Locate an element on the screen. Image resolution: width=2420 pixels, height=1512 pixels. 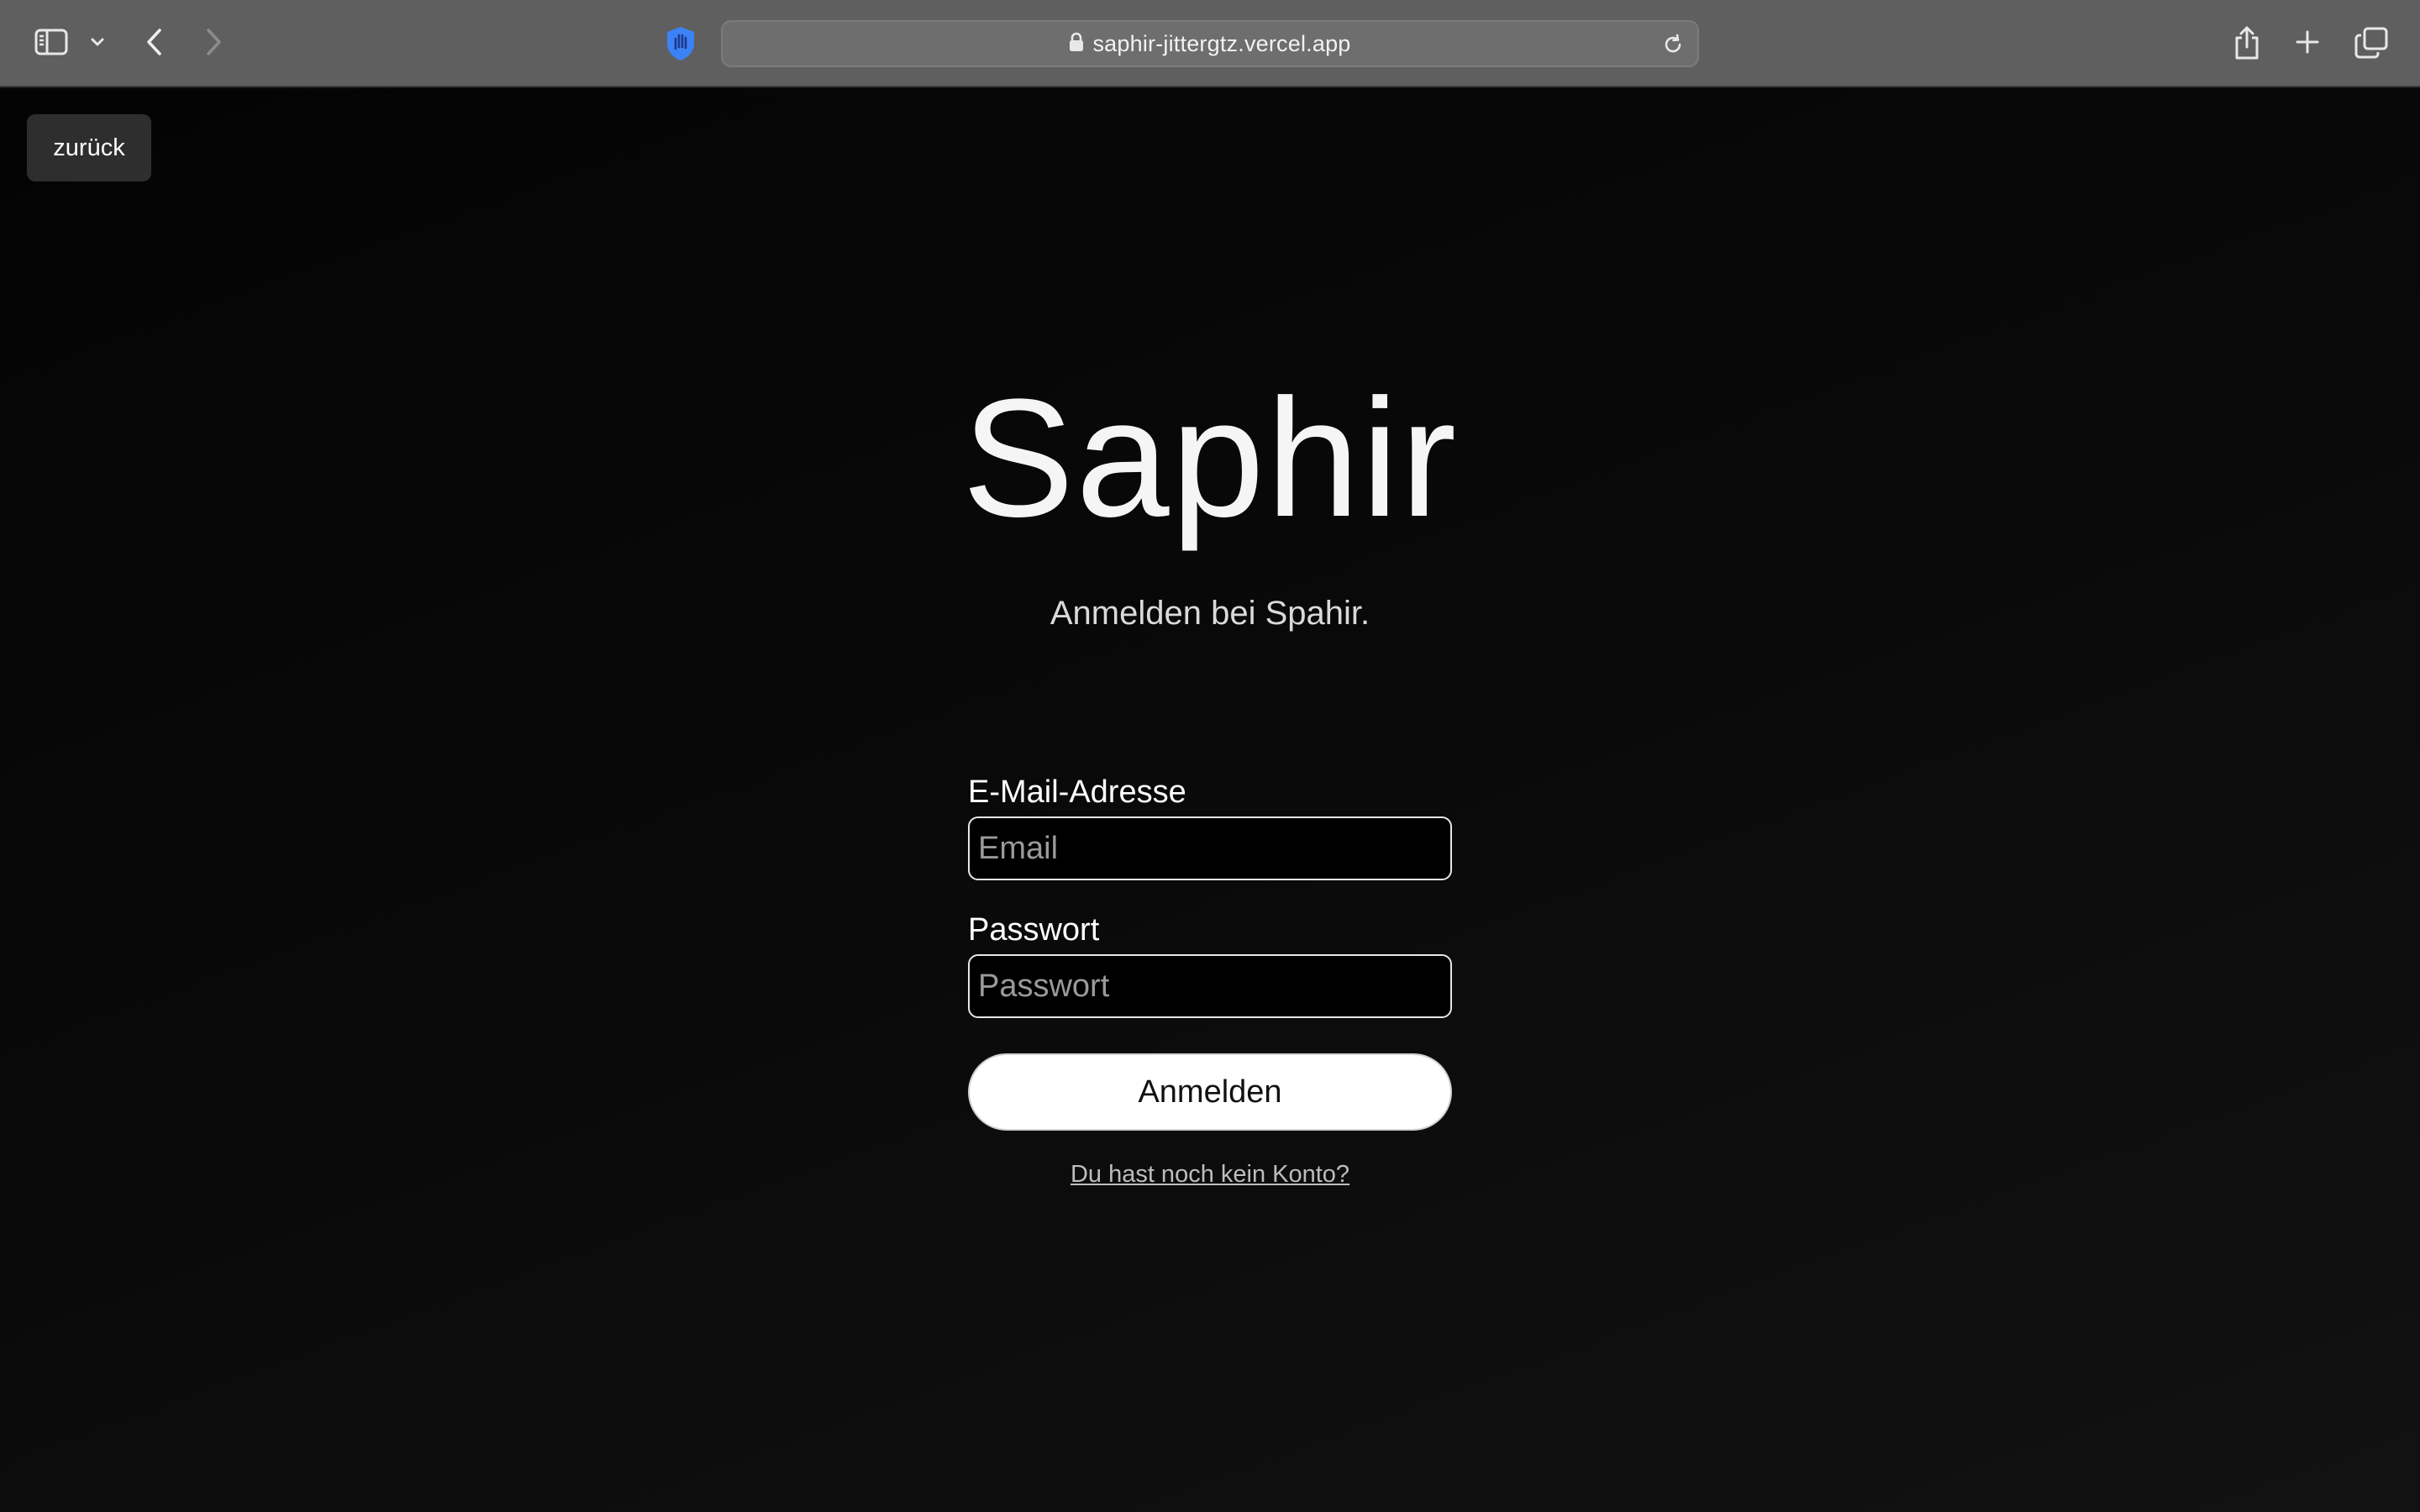
lock-icon is located at coordinates (1076, 44).